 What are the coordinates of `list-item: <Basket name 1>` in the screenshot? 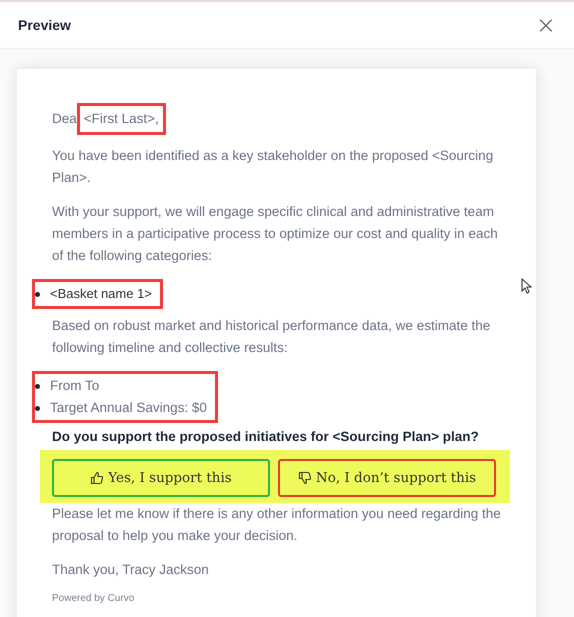 It's located at (101, 294).